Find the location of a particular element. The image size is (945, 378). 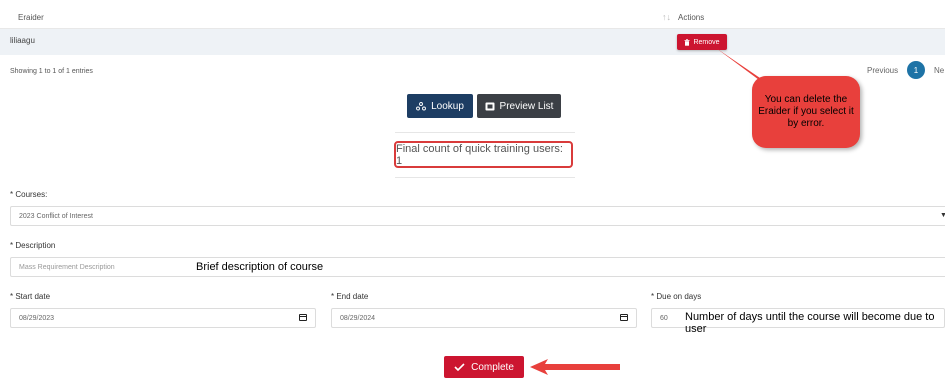

start-date-value: 08/29/2023 is located at coordinates (37, 318).